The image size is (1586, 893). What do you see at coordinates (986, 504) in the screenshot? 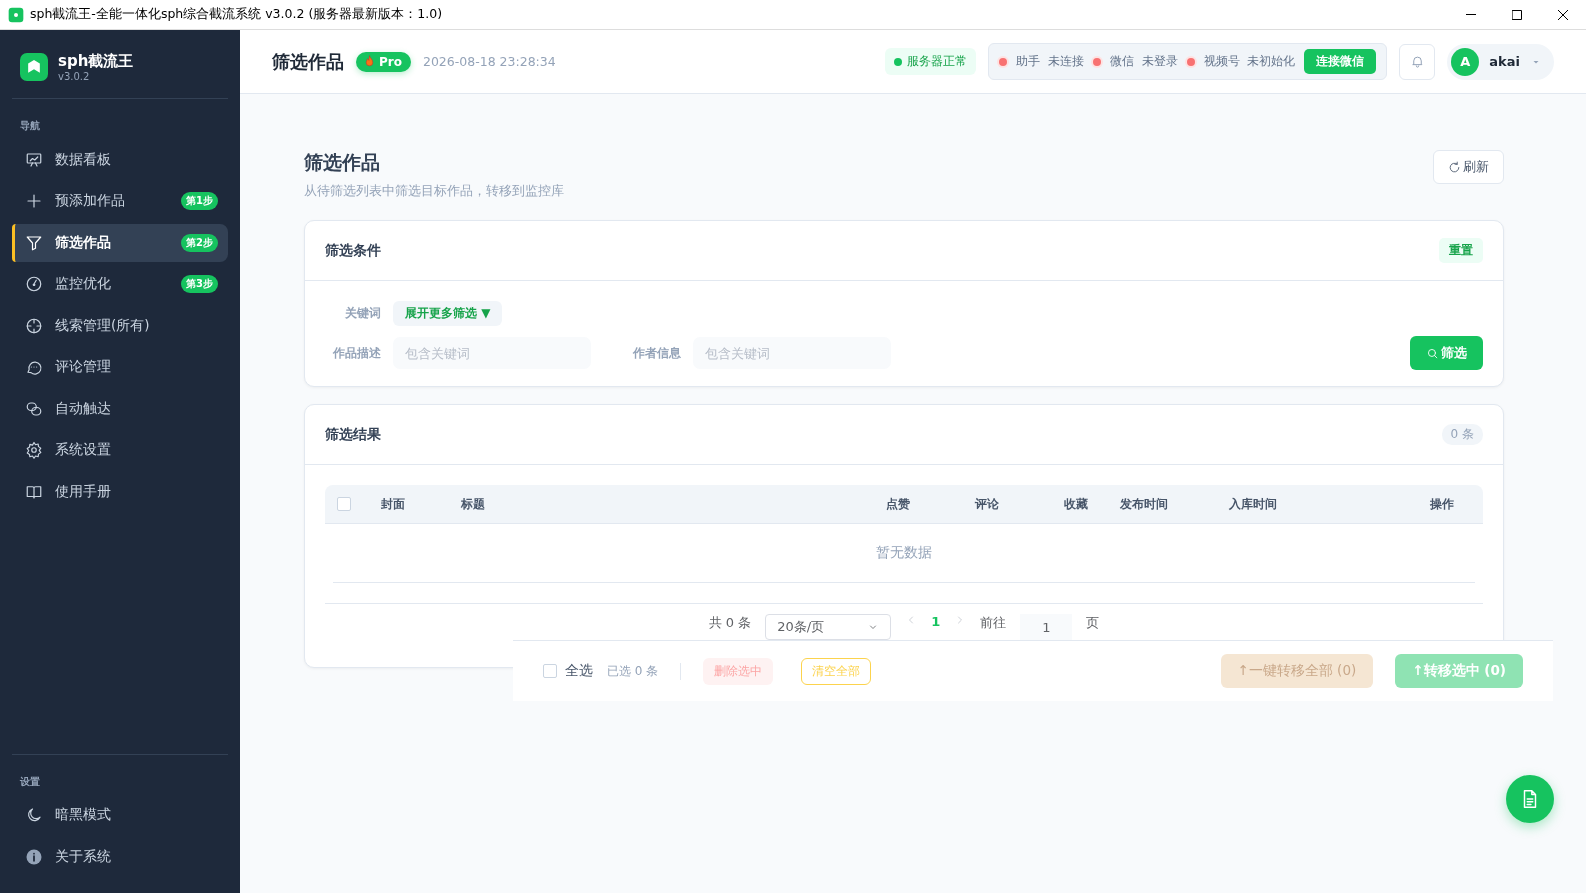
I see `column-header: 评论` at bounding box center [986, 504].